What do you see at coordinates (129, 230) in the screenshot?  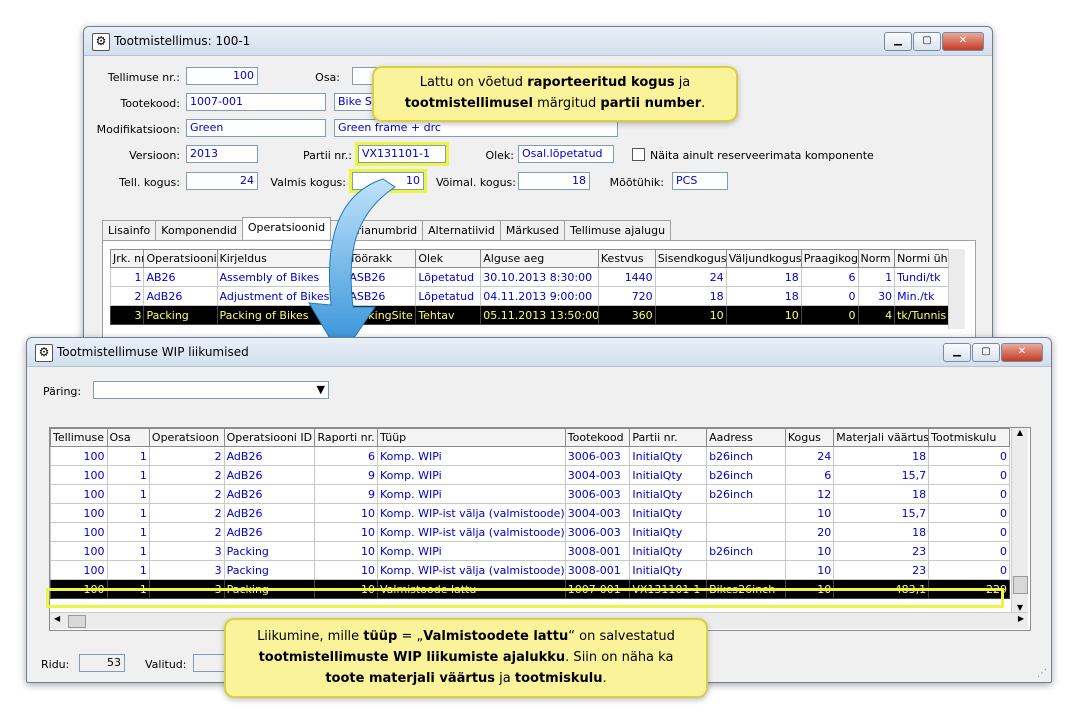 I see `tab-lisainfo: Lisainfo` at bounding box center [129, 230].